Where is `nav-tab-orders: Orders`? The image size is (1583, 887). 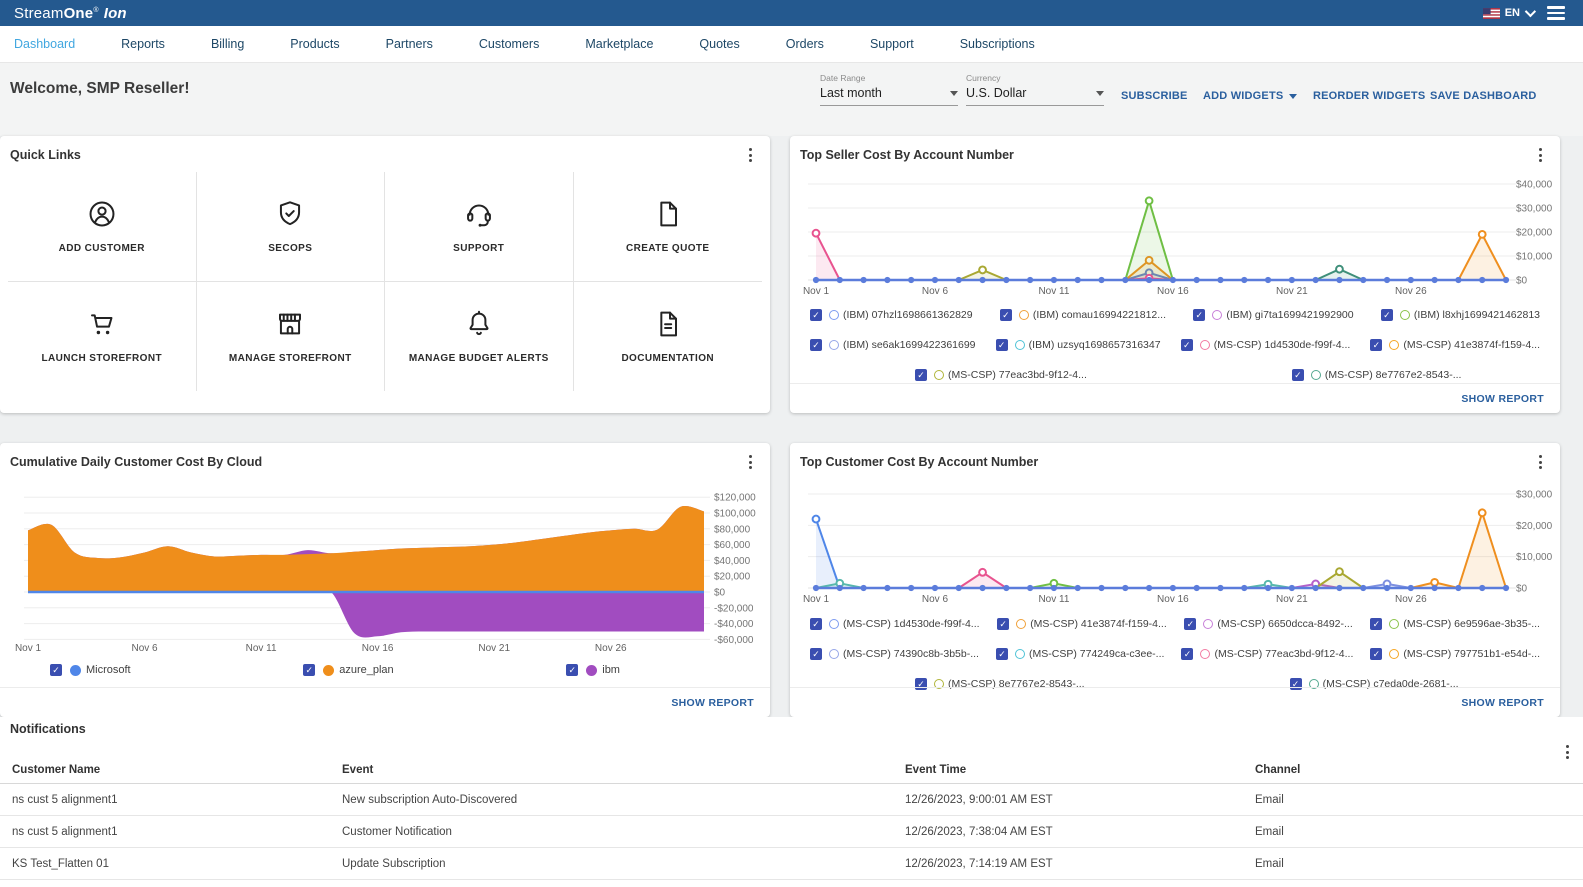
nav-tab-orders: Orders is located at coordinates (805, 44).